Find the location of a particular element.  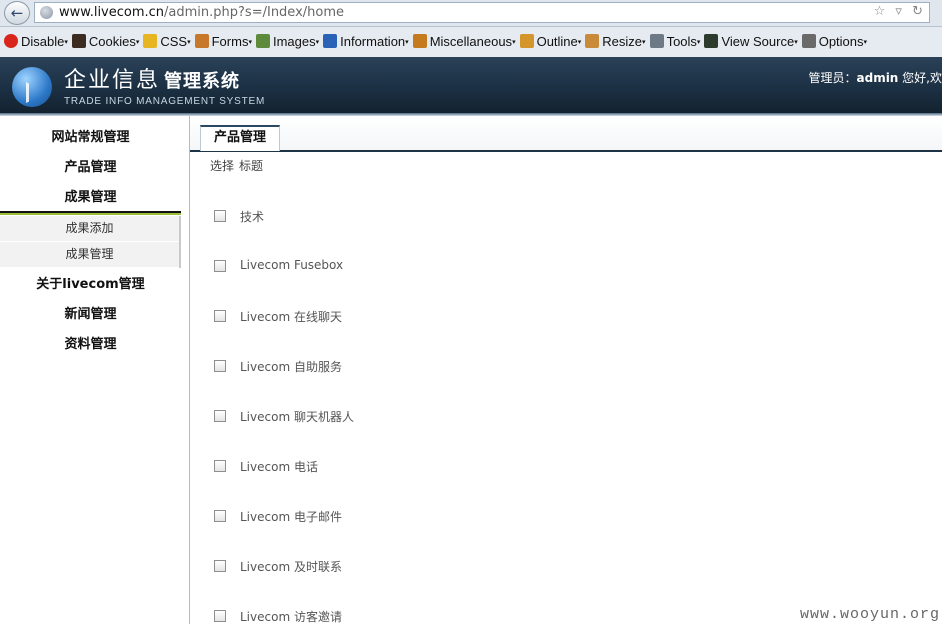

submenu-item-add: 成果添加 is located at coordinates (89, 229).